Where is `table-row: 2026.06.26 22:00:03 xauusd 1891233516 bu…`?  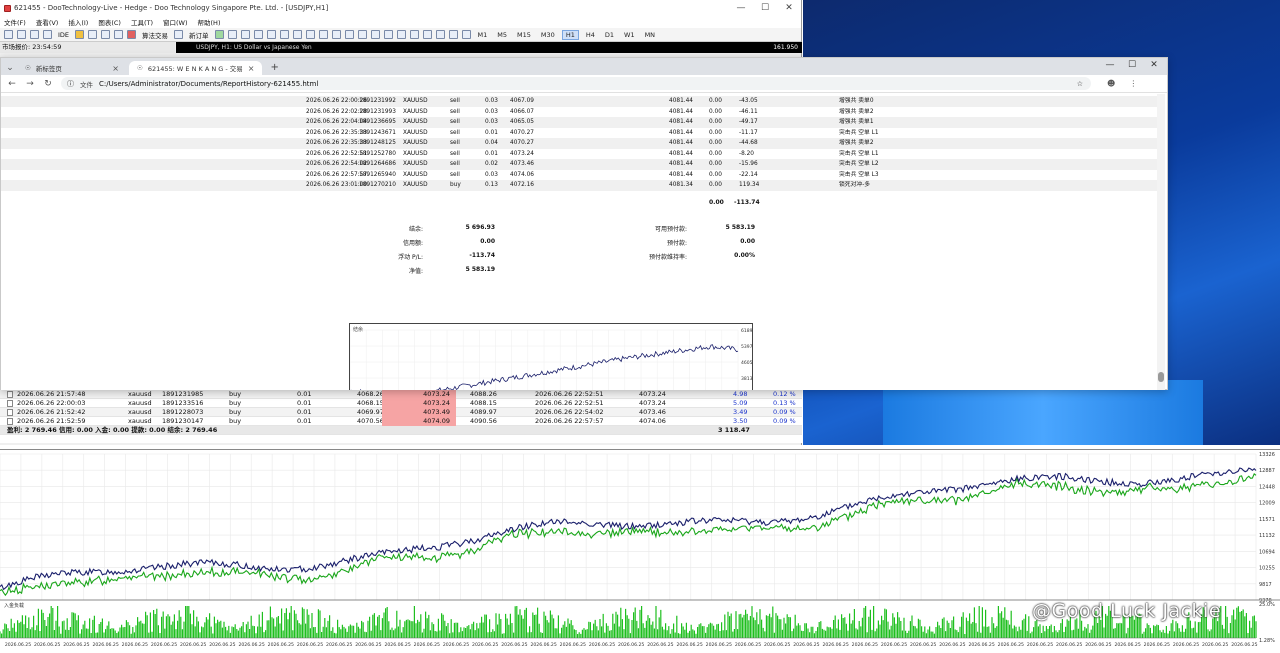 table-row: 2026.06.26 22:00:03 xauusd 1891233516 bu… is located at coordinates (401, 403).